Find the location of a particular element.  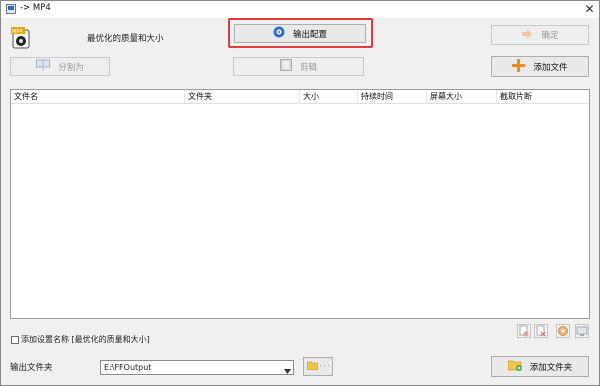

preset-label: 最优化的质量和大小 is located at coordinates (125, 39).